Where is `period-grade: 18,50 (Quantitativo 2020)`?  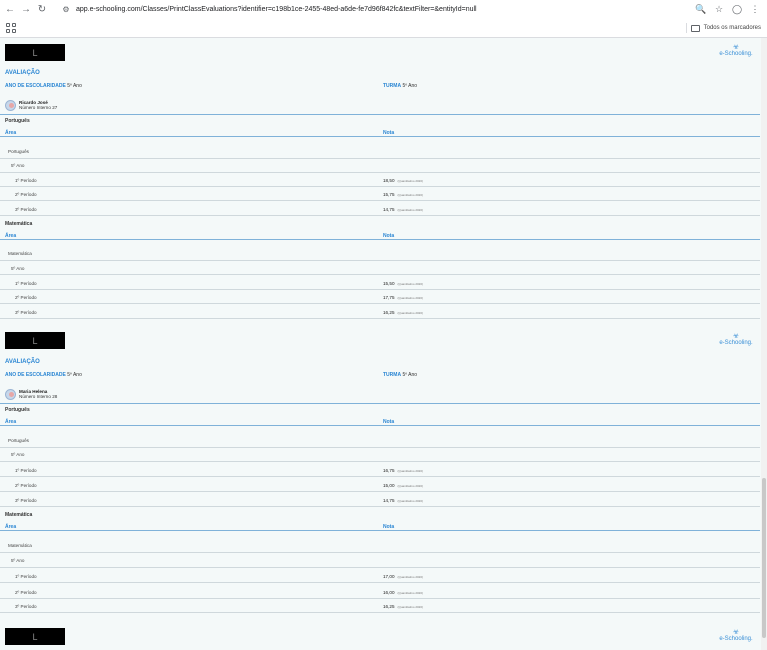
period-grade: 18,50 (Quantitativo 2020) is located at coordinates (403, 180).